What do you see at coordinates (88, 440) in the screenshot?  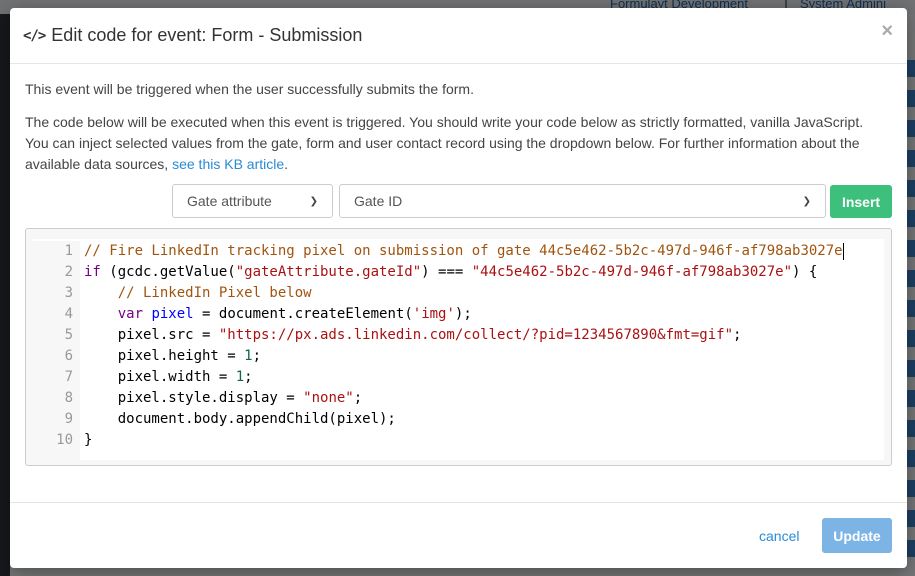 I see `code-text: }` at bounding box center [88, 440].